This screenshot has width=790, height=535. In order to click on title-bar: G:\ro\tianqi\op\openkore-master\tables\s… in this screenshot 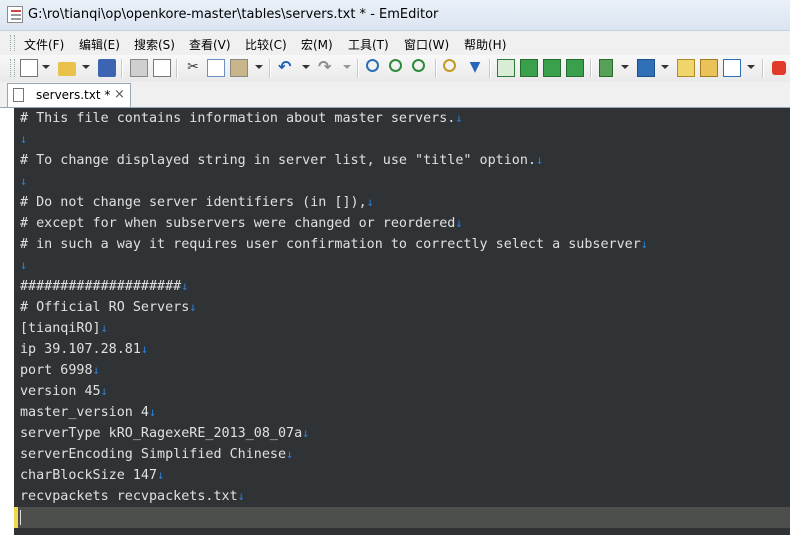, I will do `click(395, 15)`.